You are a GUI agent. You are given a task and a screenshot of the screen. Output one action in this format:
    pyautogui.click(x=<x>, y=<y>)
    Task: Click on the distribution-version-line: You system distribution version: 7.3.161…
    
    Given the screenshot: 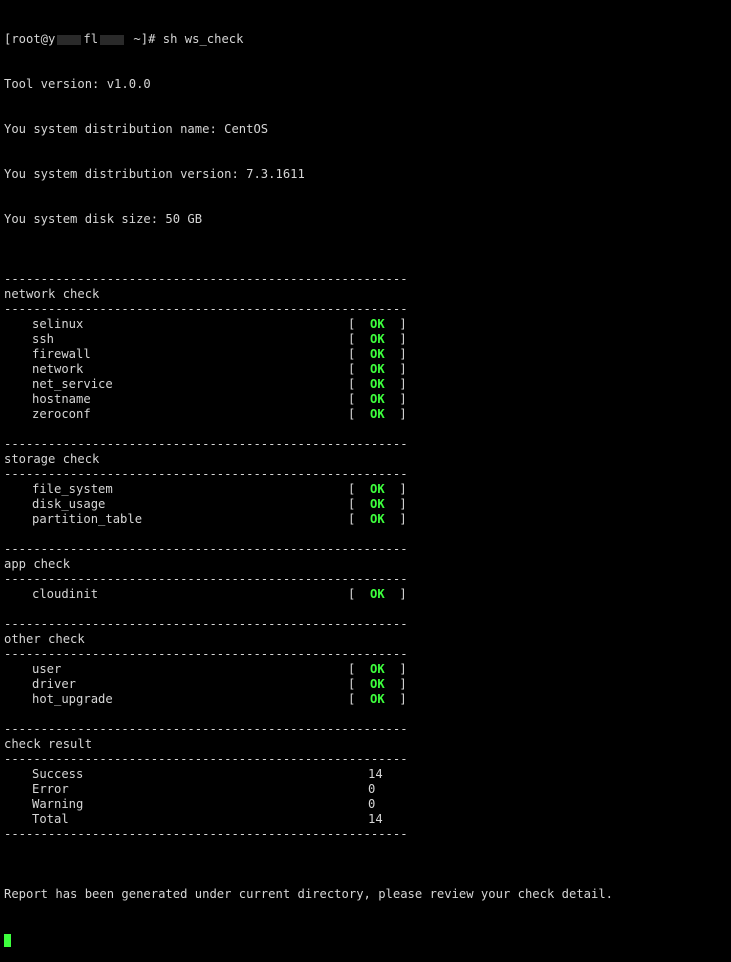 What is the action you would take?
    pyautogui.click(x=154, y=174)
    